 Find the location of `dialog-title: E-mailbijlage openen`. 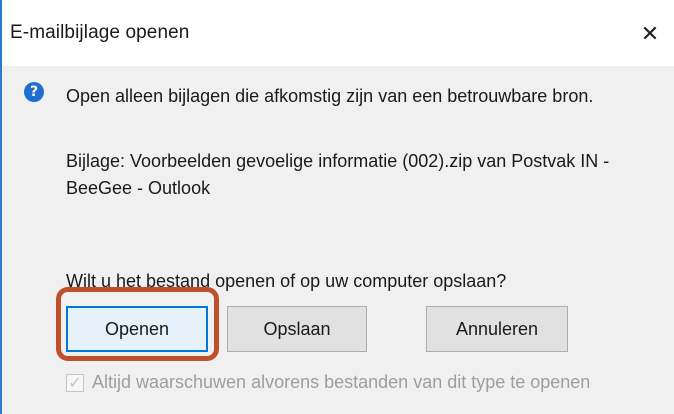

dialog-title: E-mailbijlage openen is located at coordinates (100, 32).